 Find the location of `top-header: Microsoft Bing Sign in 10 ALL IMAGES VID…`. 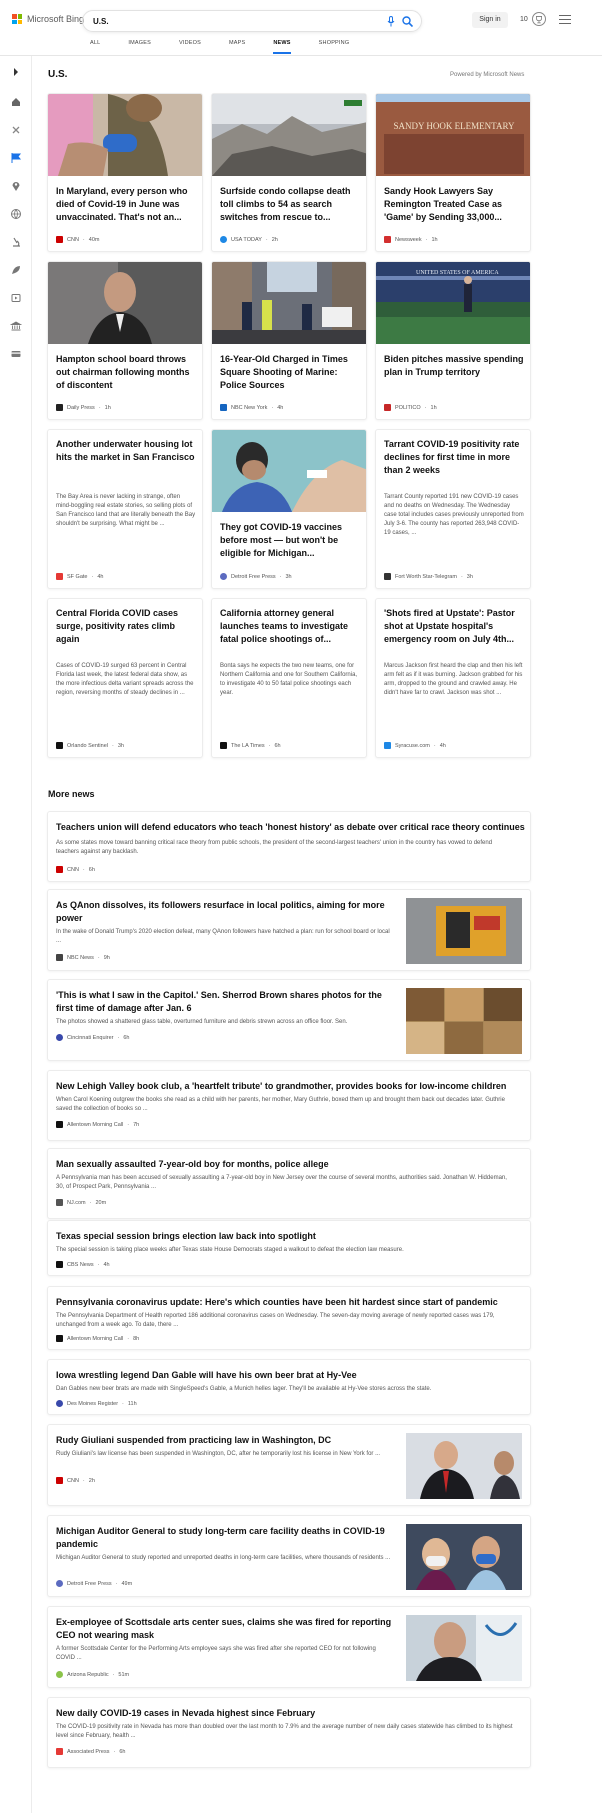

top-header: Microsoft Bing Sign in 10 ALL IMAGES VID… is located at coordinates (301, 28).